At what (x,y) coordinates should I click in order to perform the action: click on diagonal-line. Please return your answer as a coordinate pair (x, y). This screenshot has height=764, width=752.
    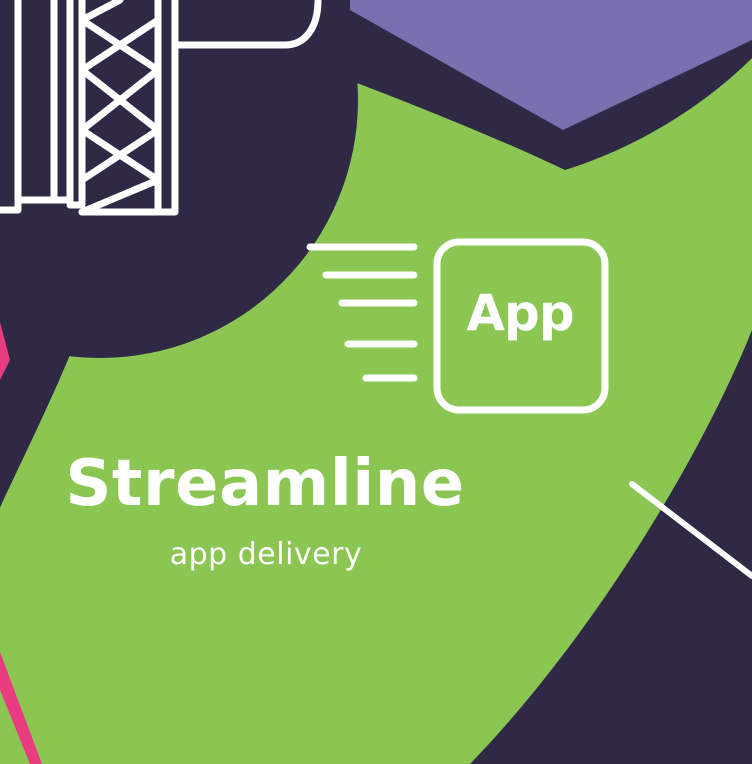
    Looking at the image, I should click on (690, 530).